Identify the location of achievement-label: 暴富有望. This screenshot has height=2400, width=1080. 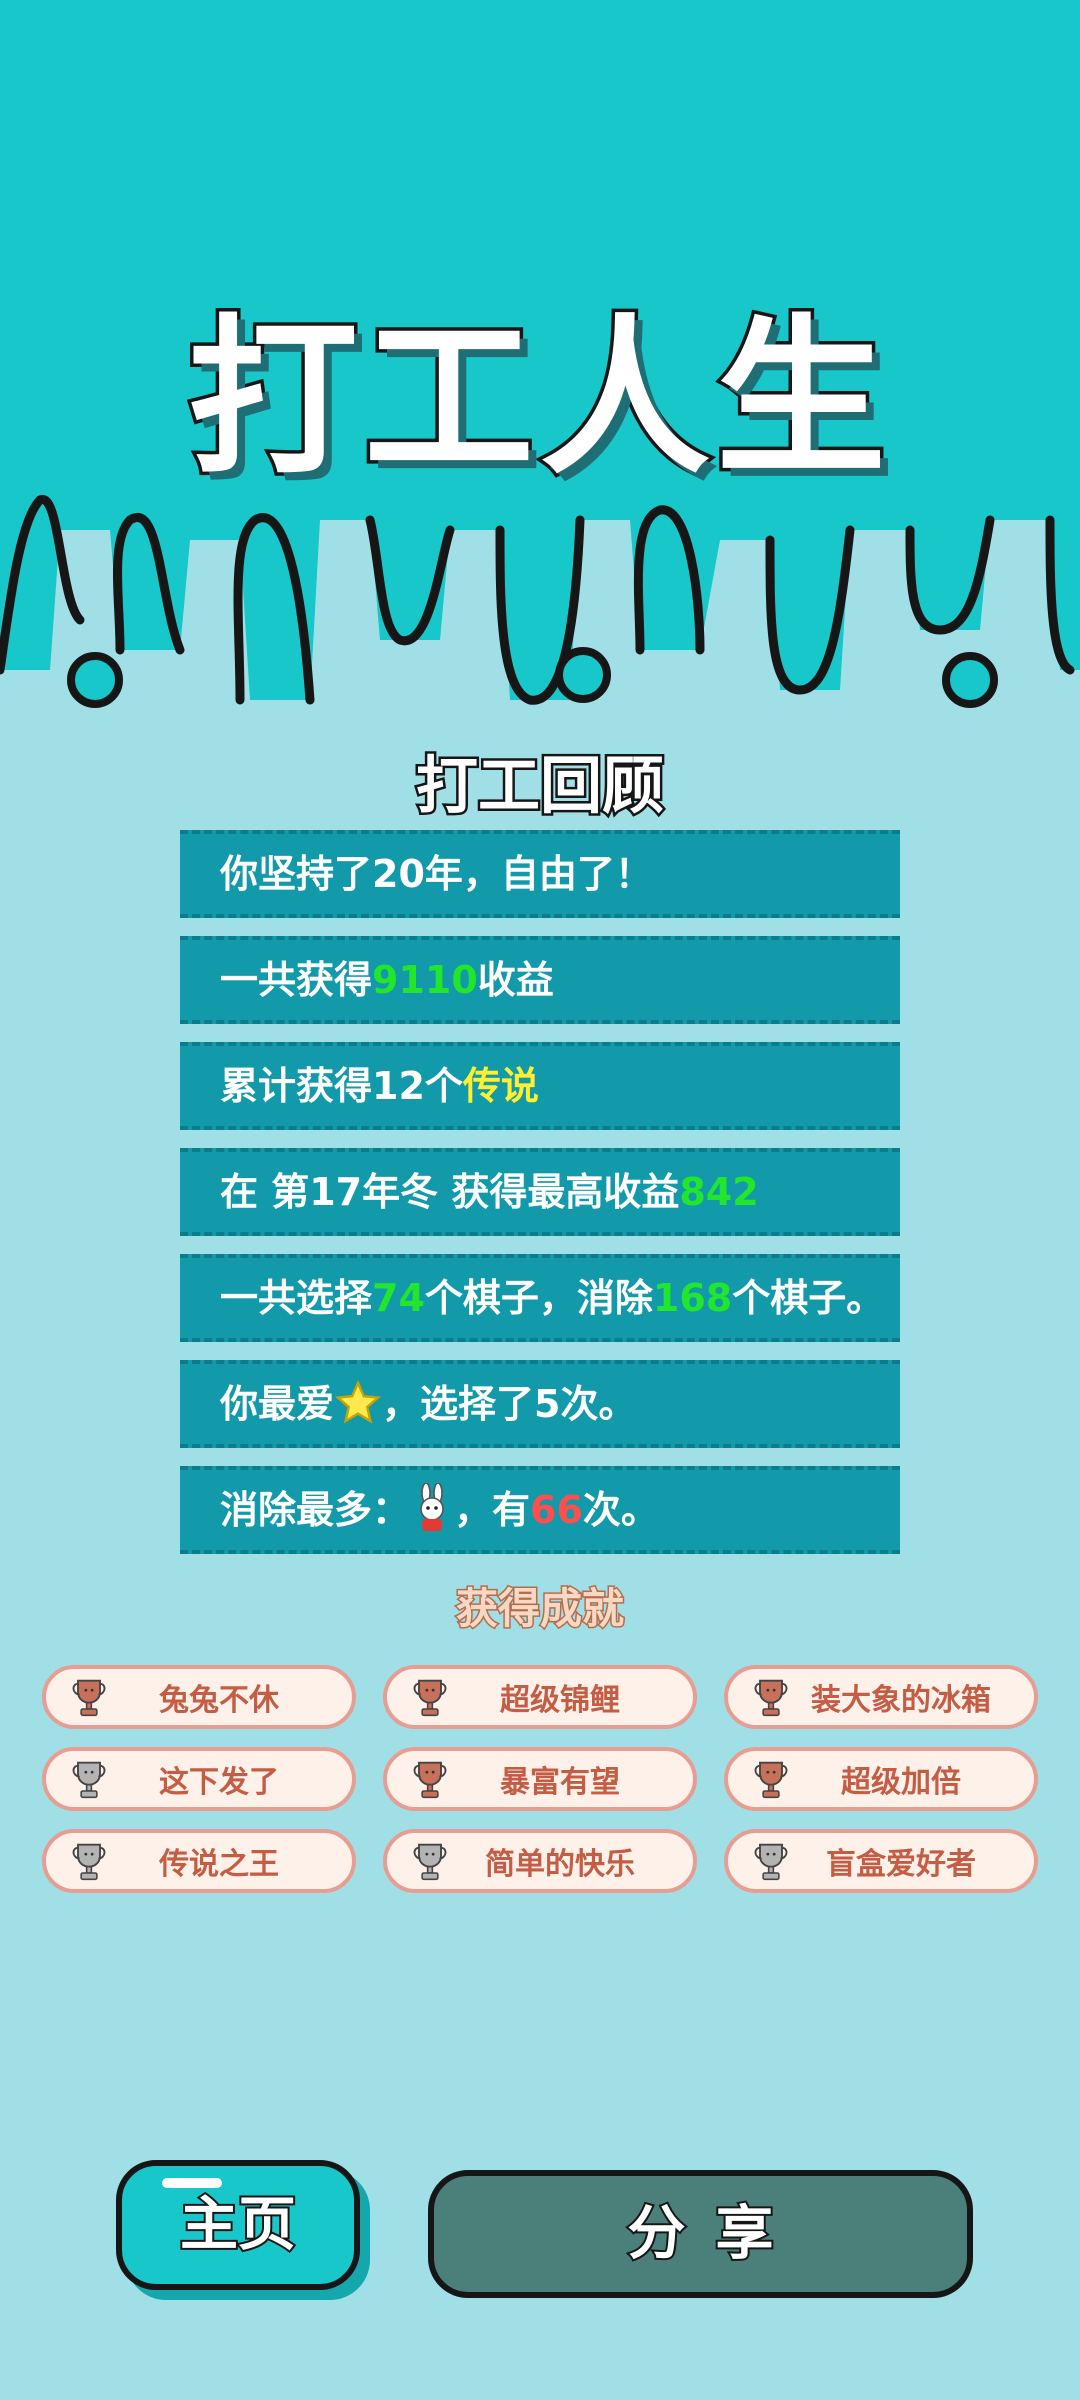
(560, 1782).